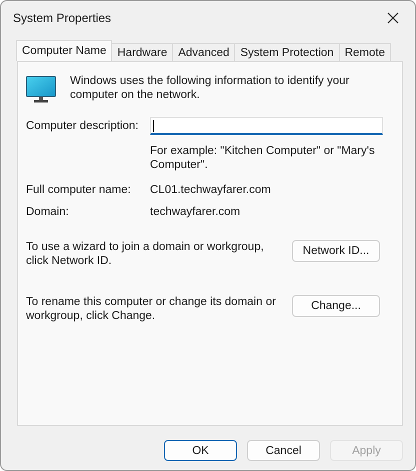 The height and width of the screenshot is (471, 416). I want to click on hint-text: For example: "Kitchen Computer" or "Mary's Computer"., so click(263, 158).